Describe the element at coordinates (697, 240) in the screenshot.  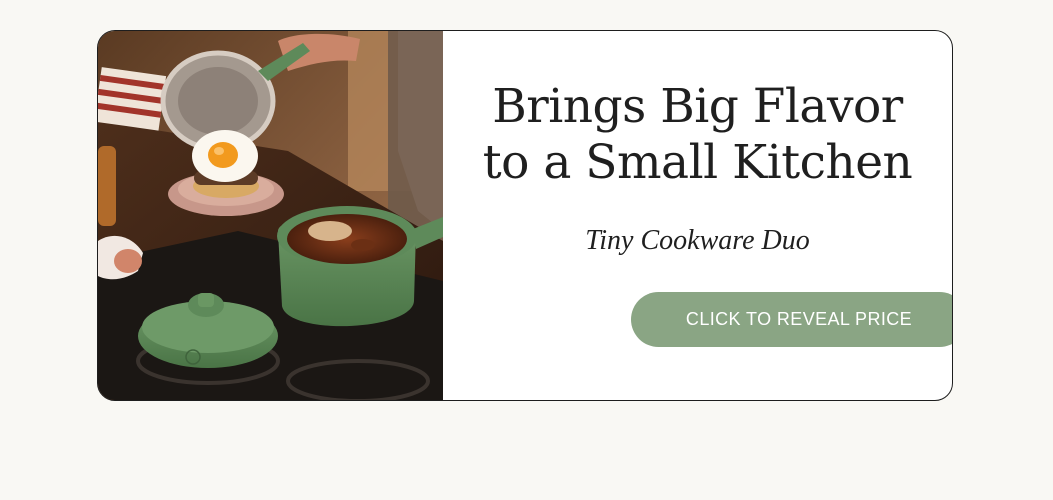
I see `product-name: Tiny Cookware Duo` at that location.